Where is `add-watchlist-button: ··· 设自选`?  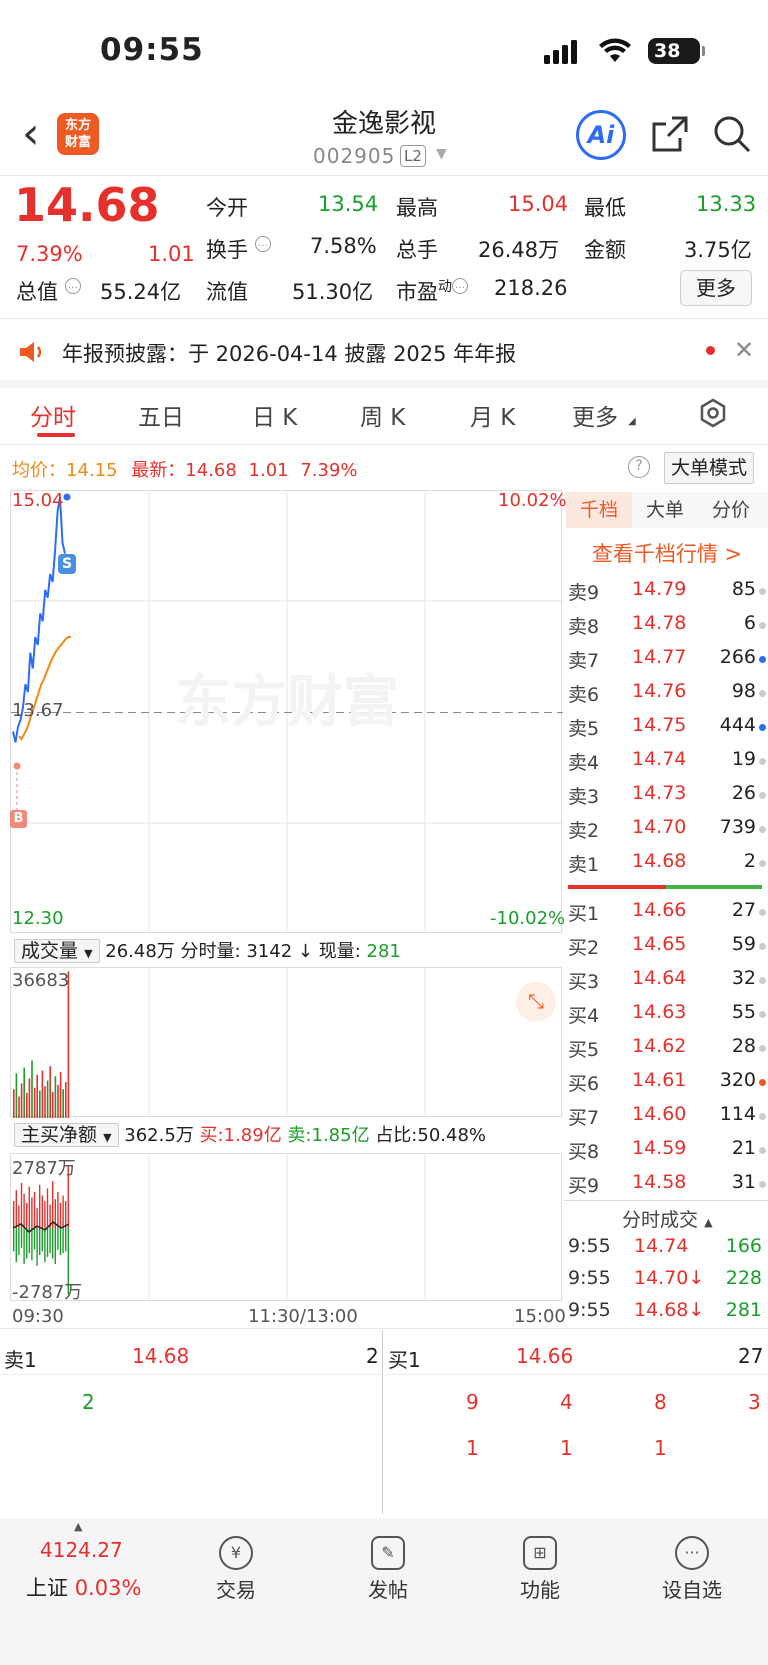
add-watchlist-button: ··· 设自选 is located at coordinates (692, 1569).